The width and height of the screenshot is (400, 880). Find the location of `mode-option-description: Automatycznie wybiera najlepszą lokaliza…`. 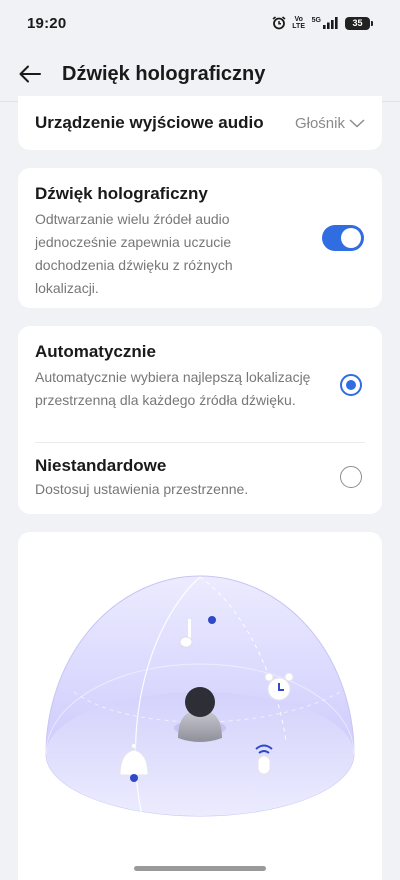

mode-option-description: Automatycznie wybiera najlepszą lokaliza… is located at coordinates (173, 388).